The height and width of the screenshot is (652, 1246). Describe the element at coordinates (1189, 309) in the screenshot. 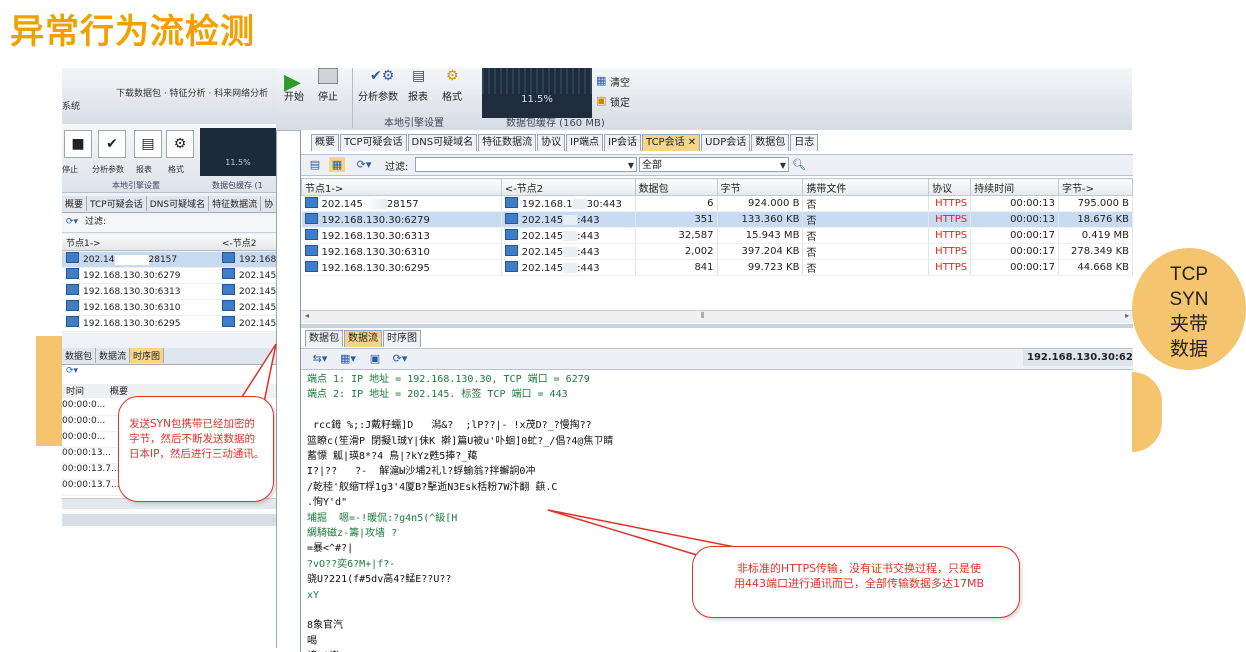

I see `tcp-syn-bubble: TCP SYN 夹带 数据` at that location.